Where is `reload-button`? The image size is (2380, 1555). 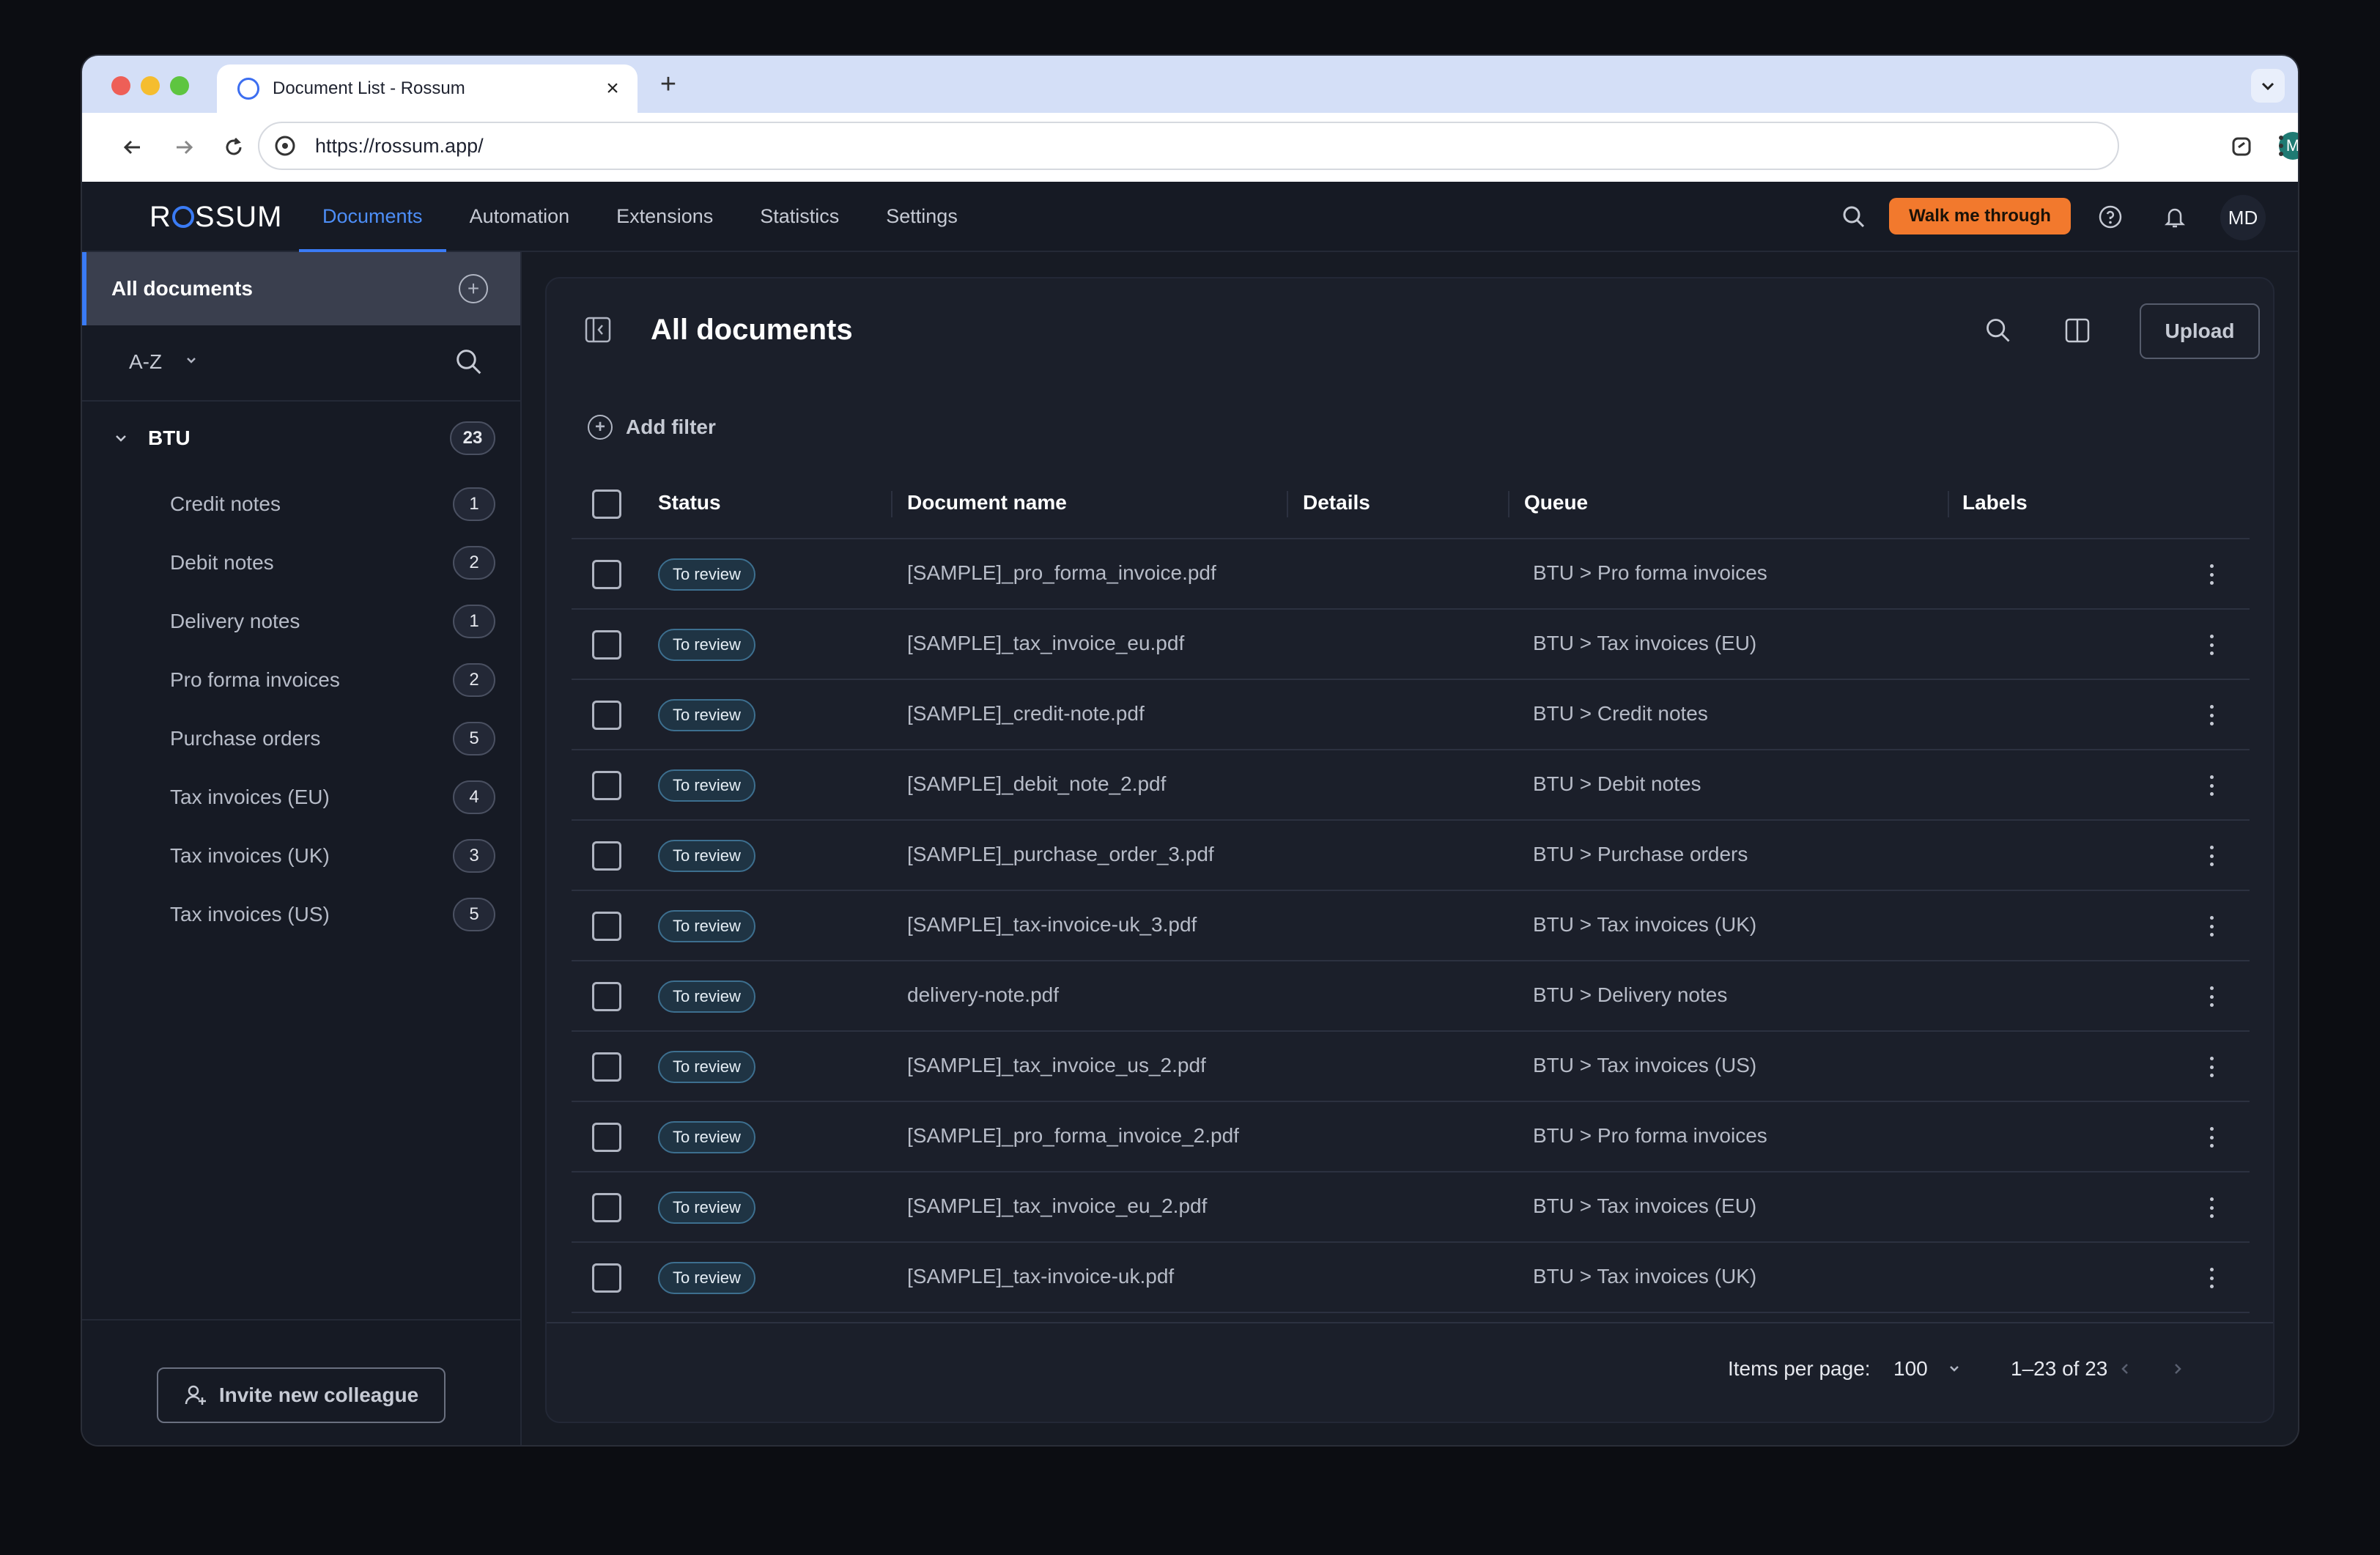
reload-button is located at coordinates (234, 147).